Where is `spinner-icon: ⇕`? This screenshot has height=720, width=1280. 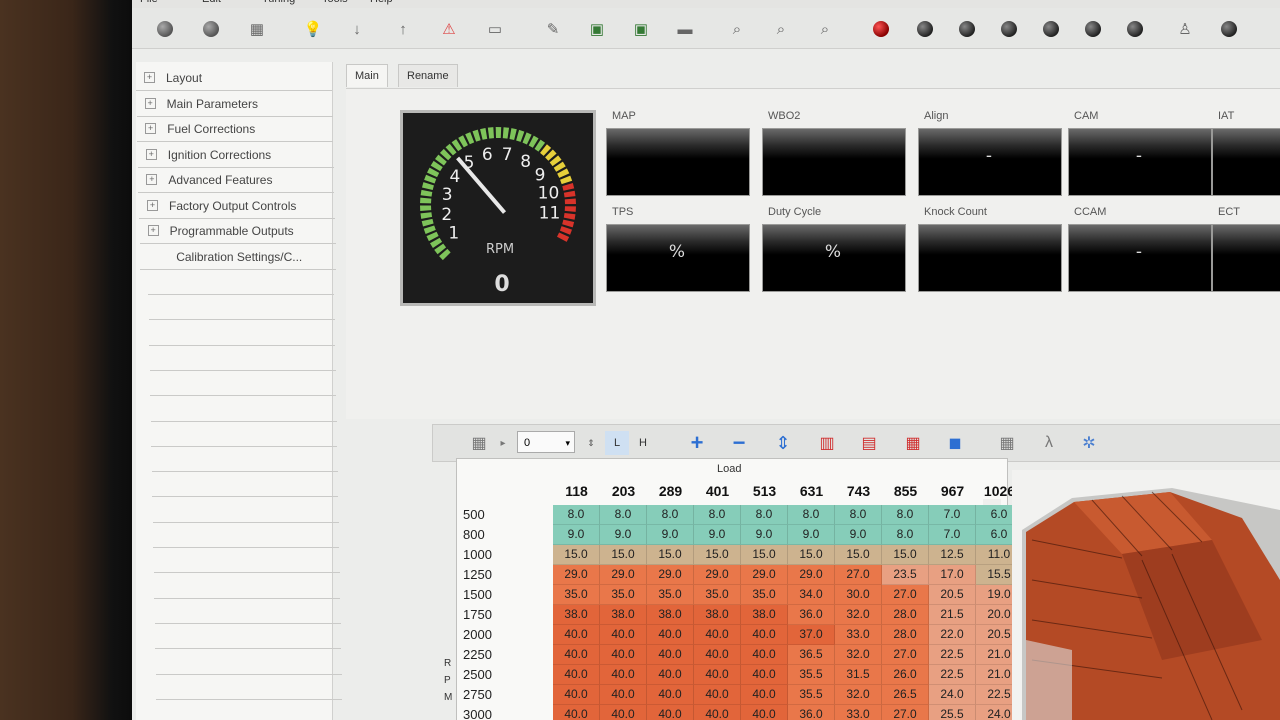
spinner-icon: ⇕ is located at coordinates (591, 443).